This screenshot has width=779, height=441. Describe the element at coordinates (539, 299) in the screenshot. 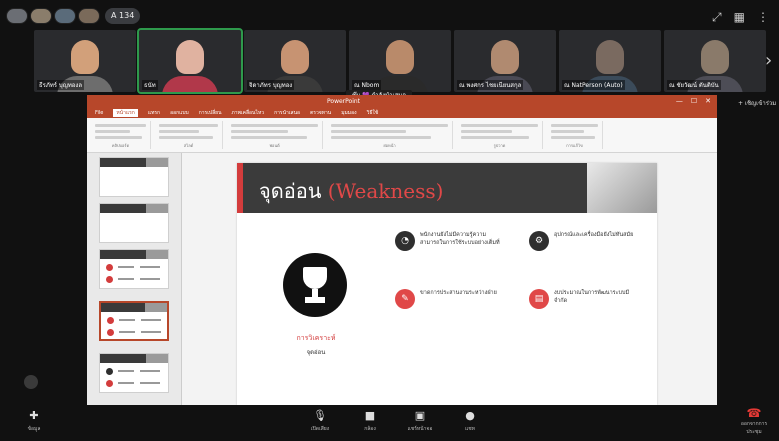

I see `book-icon: ▤` at that location.